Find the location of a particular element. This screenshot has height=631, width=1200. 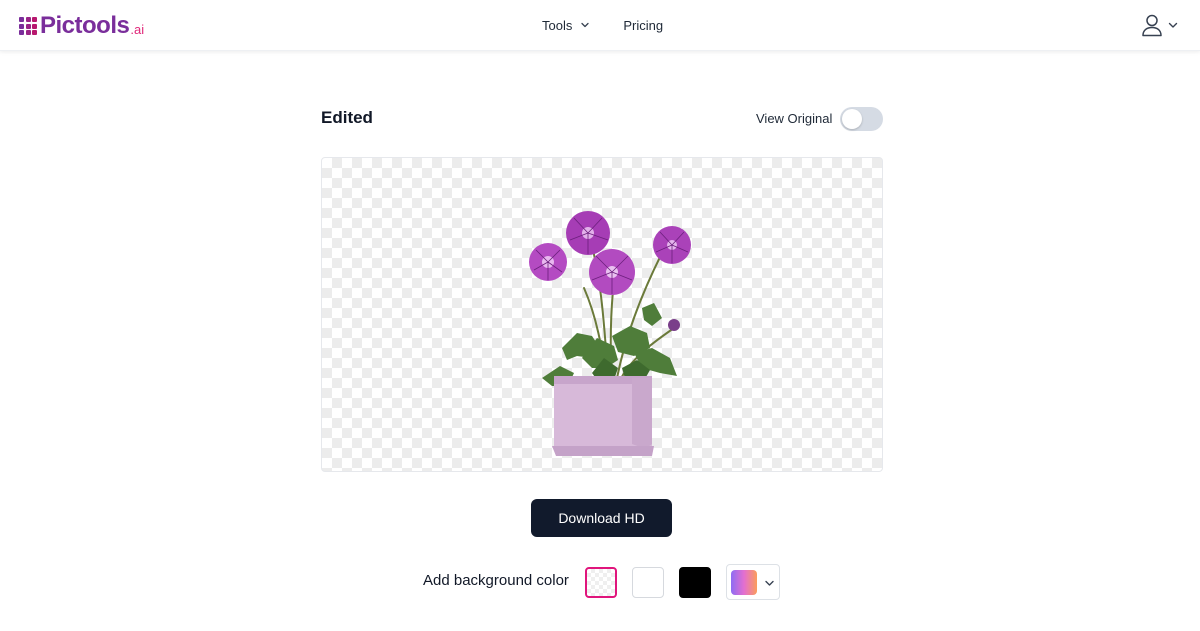

top-navbar: Pictools .ai Tools Pricing is located at coordinates (600, 25).